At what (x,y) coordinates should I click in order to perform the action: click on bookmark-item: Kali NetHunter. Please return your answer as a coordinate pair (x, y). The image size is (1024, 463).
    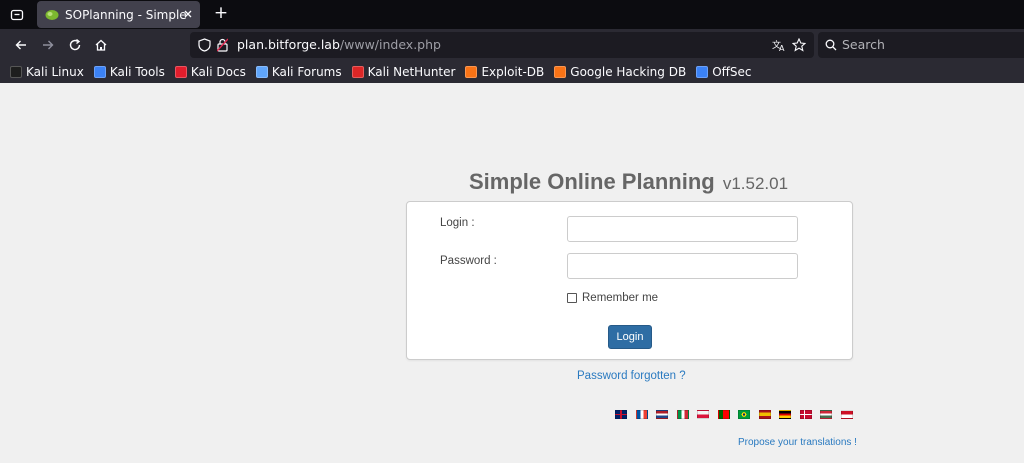
    Looking at the image, I should click on (403, 72).